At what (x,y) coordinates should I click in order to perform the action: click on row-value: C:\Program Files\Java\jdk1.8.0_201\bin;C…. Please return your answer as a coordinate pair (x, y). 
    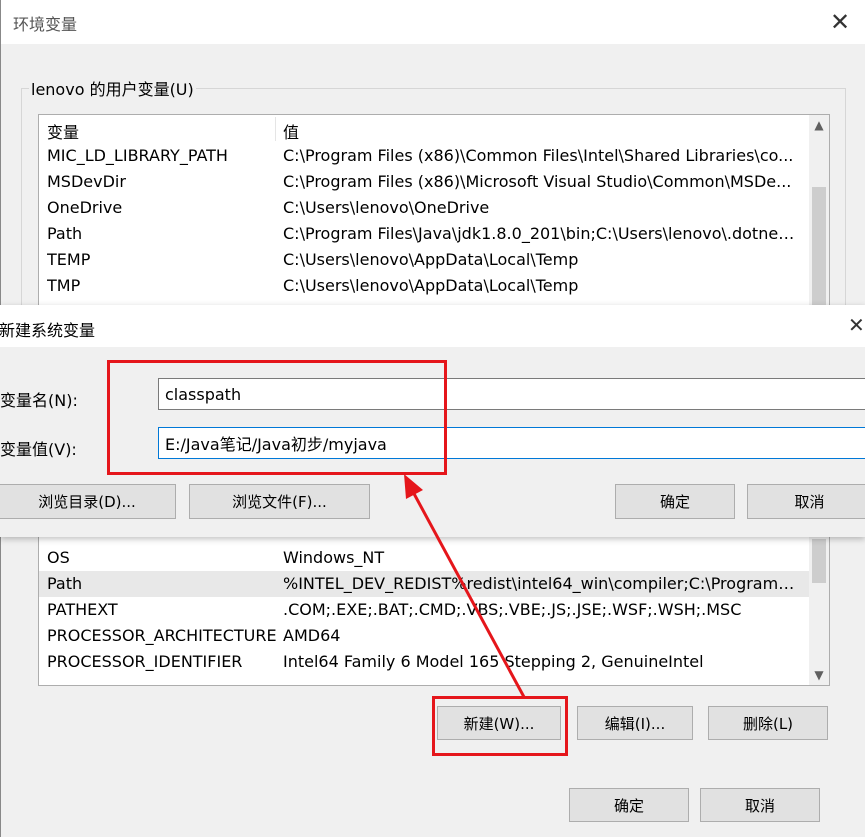
    Looking at the image, I should click on (540, 233).